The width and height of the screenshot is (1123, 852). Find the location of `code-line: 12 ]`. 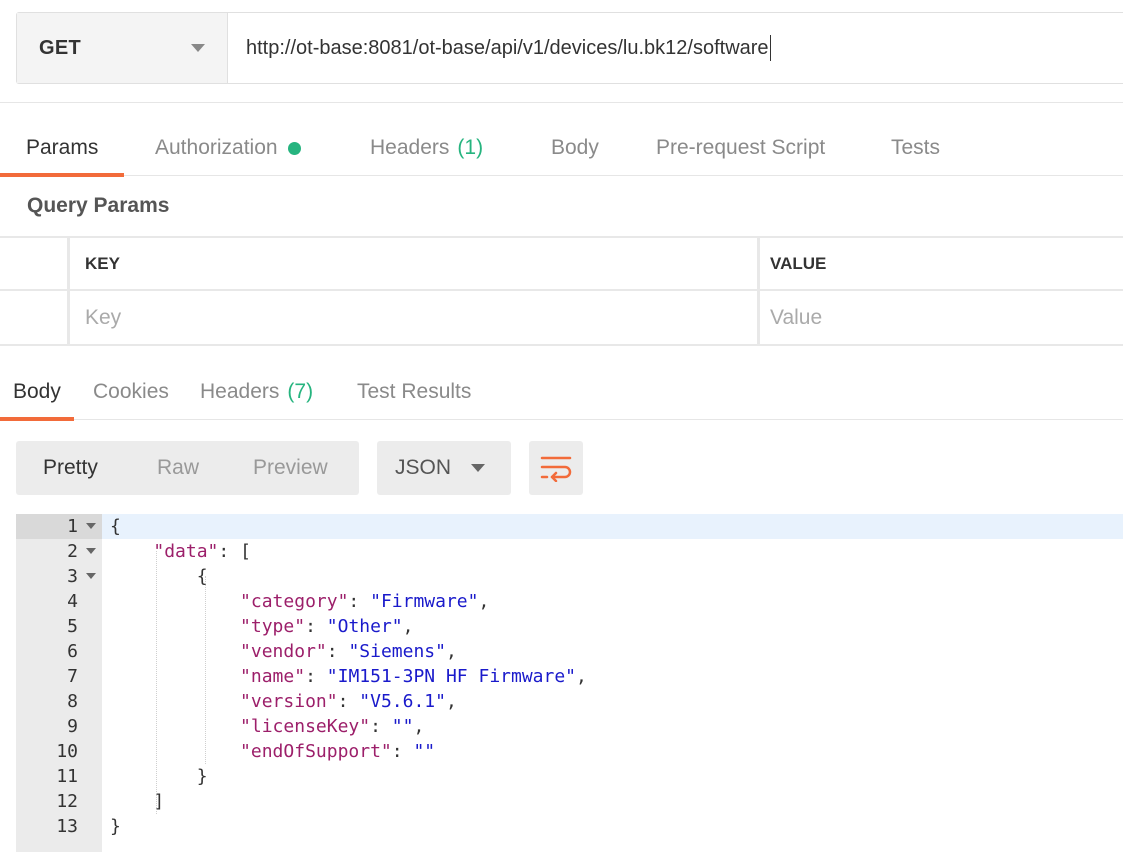

code-line: 12 ] is located at coordinates (569, 801).